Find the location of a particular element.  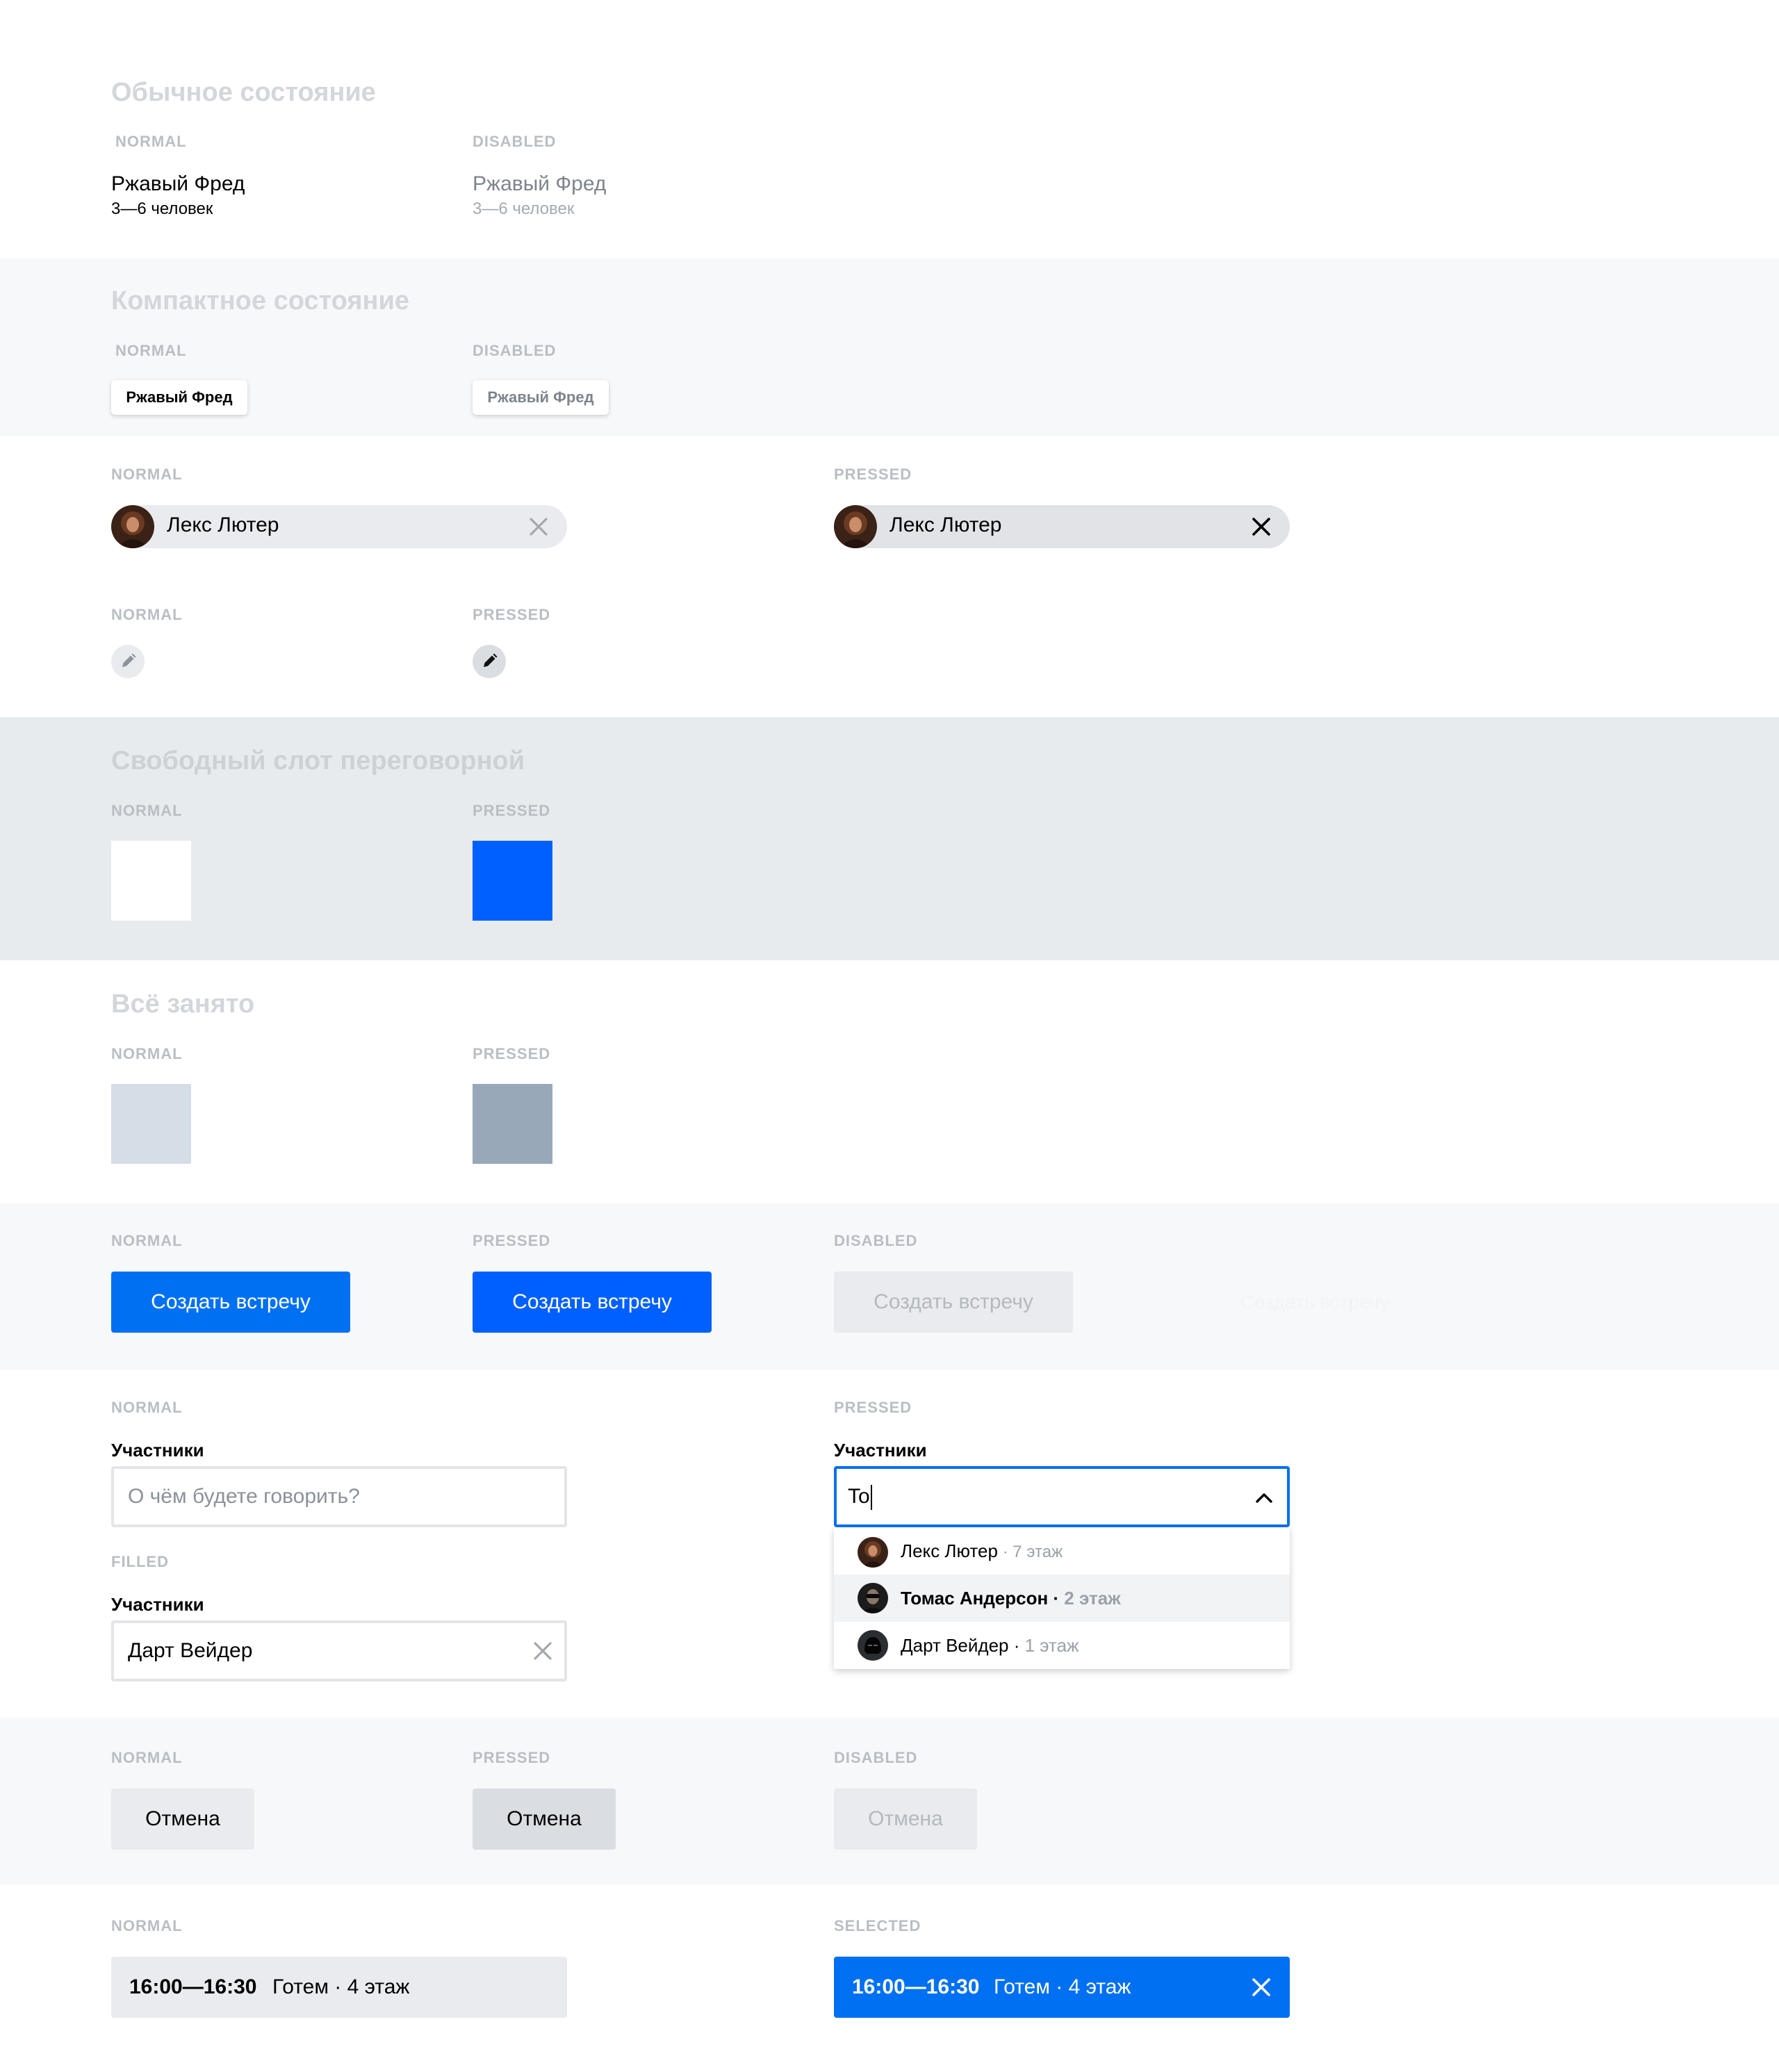

cancel-button-disabled: Отмена is located at coordinates (906, 1820).